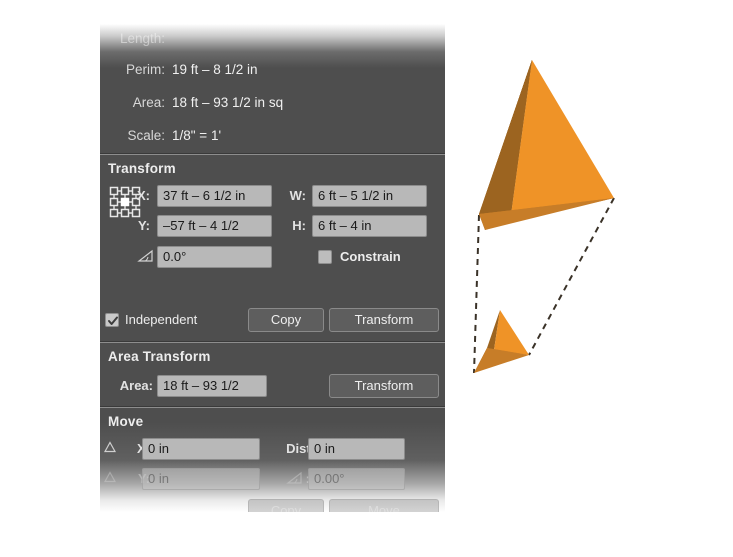 The height and width of the screenshot is (557, 733). I want to click on constrain-checkbox, so click(325, 257).